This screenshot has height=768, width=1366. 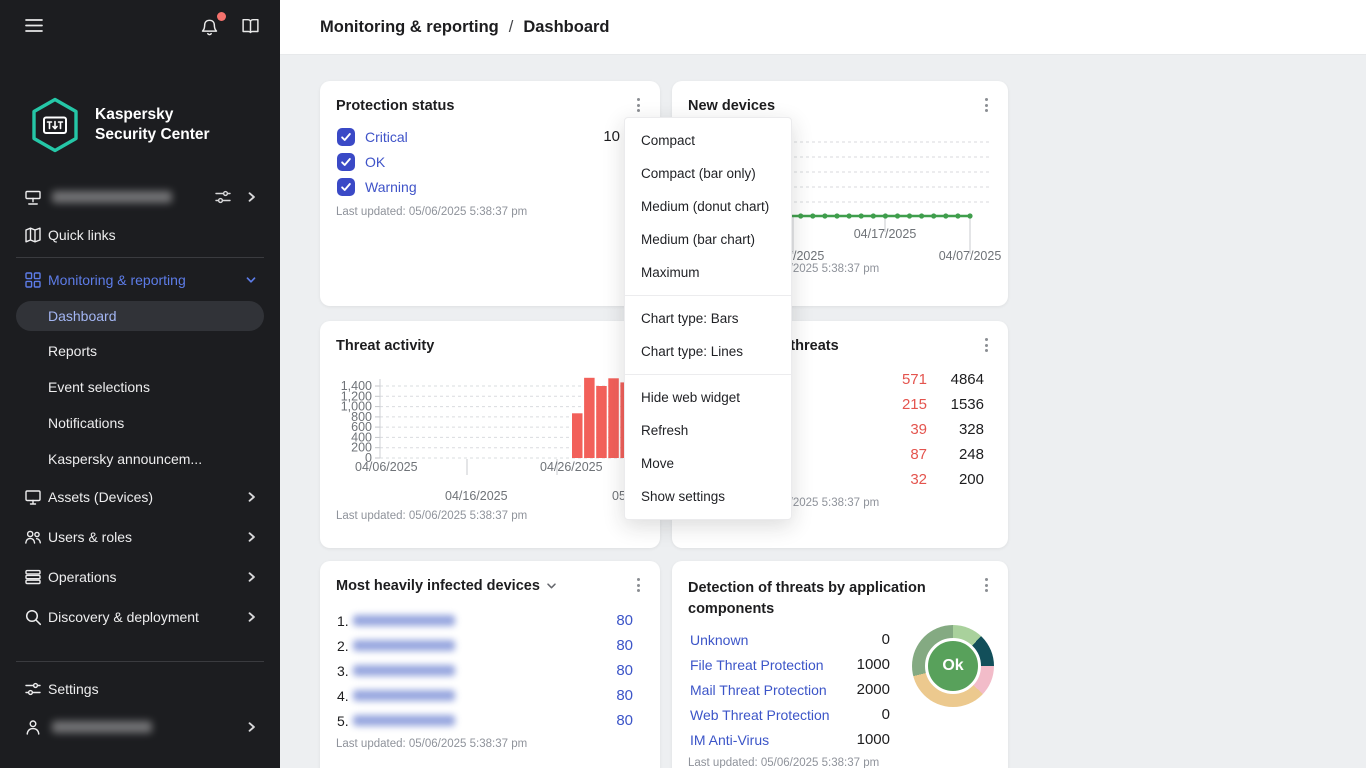 I want to click on protection-filter-critical: Critical, so click(x=372, y=137).